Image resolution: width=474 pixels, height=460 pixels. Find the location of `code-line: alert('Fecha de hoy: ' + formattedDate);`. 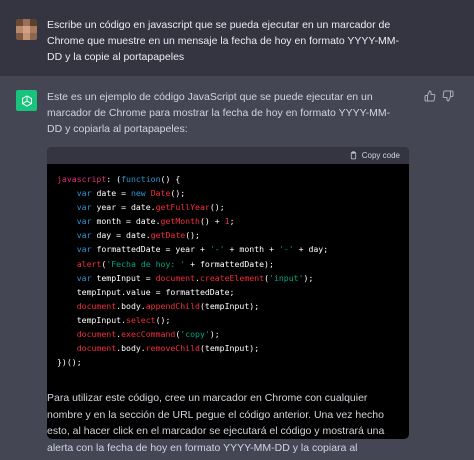

code-line: alert('Fecha de hoy: ' + formattedDate); is located at coordinates (228, 264).